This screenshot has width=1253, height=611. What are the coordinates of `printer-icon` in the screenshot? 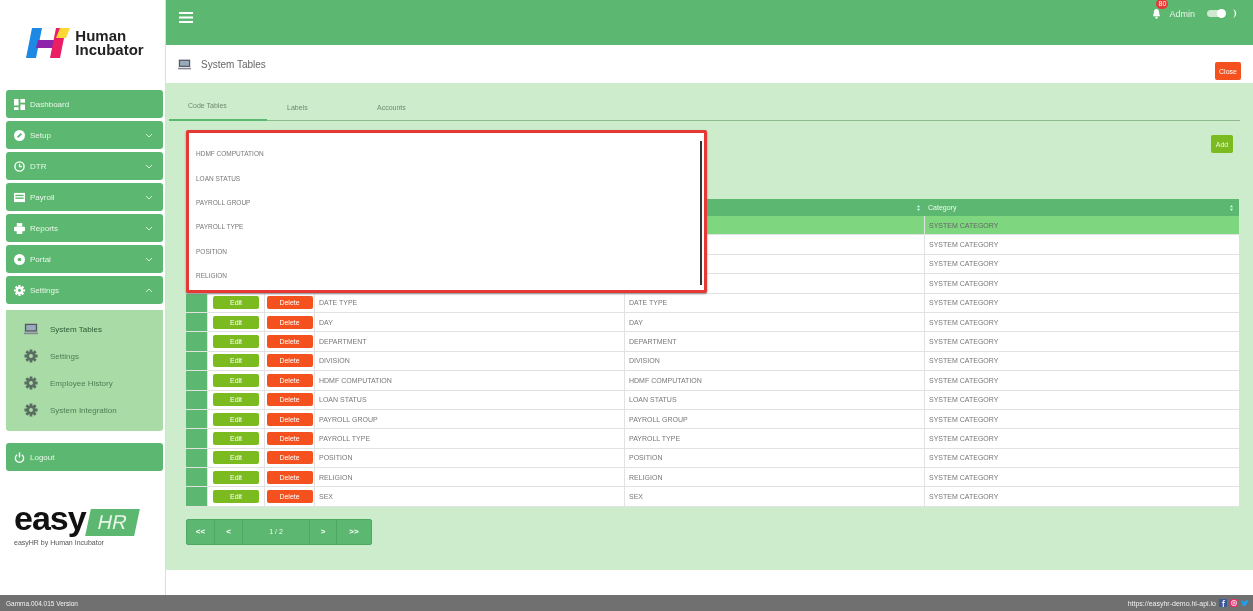 It's located at (19, 228).